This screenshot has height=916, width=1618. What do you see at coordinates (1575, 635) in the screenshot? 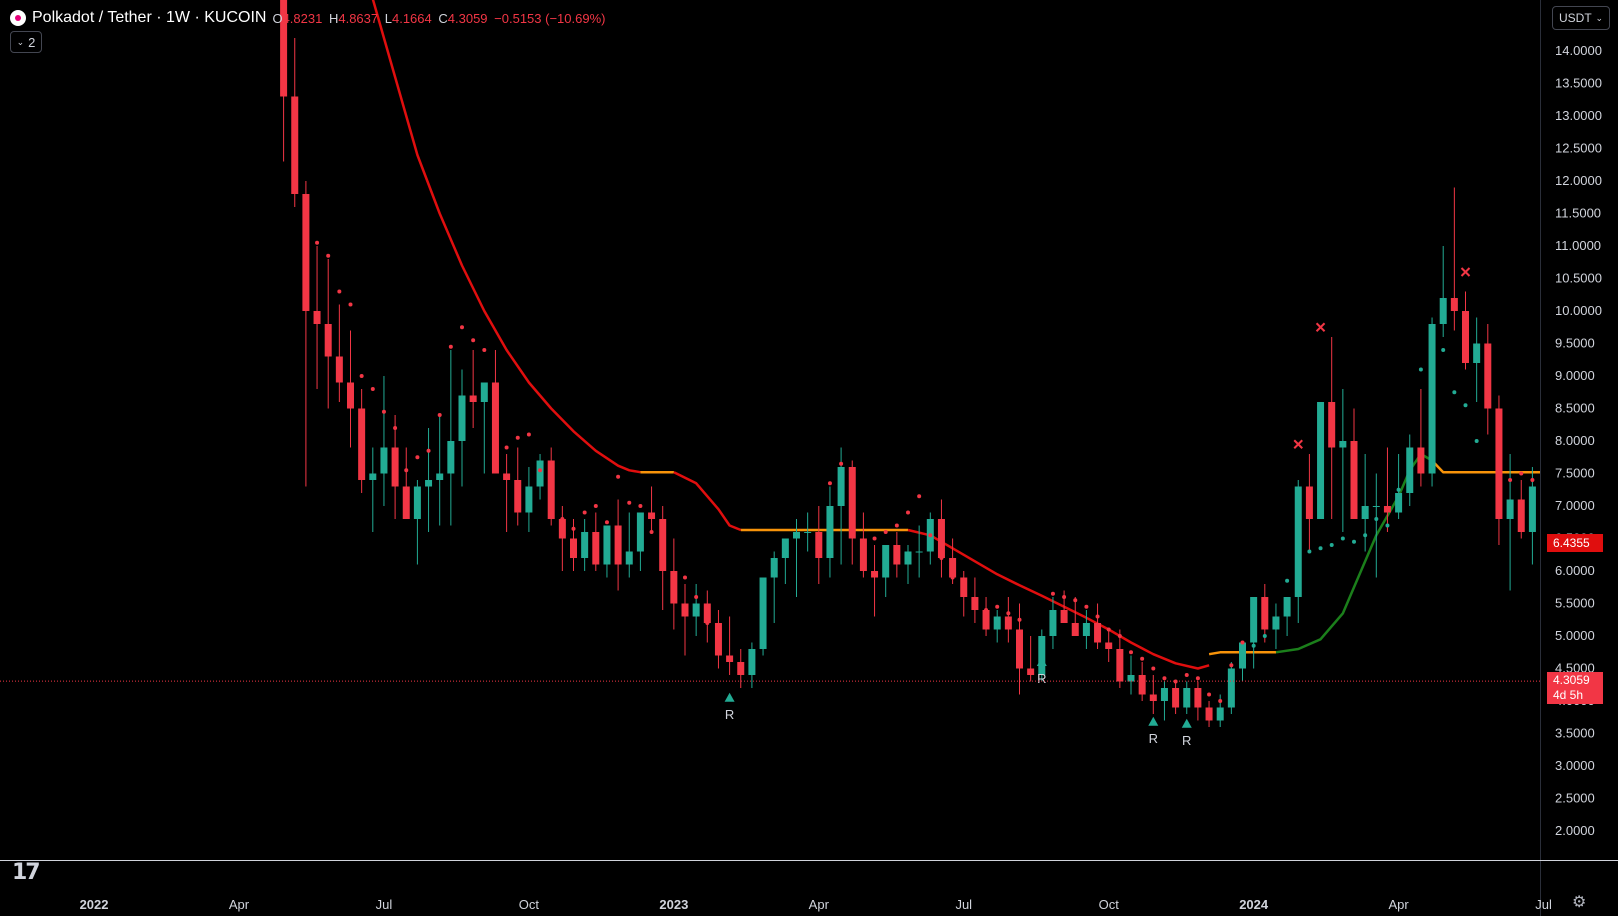
I see `y-tick-label: 5.0000` at bounding box center [1575, 635].